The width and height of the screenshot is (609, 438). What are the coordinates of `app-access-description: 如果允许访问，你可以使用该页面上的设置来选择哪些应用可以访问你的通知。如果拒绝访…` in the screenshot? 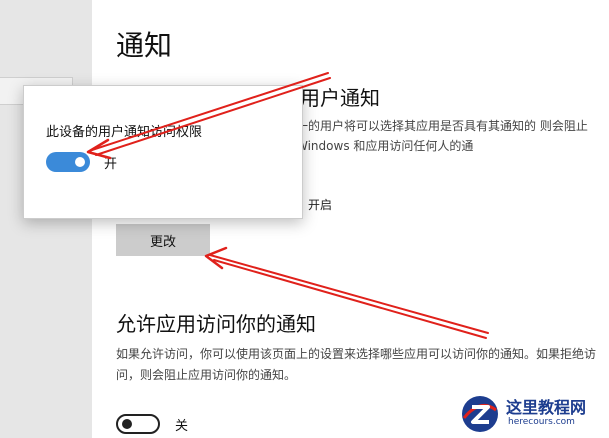 It's located at (356, 364).